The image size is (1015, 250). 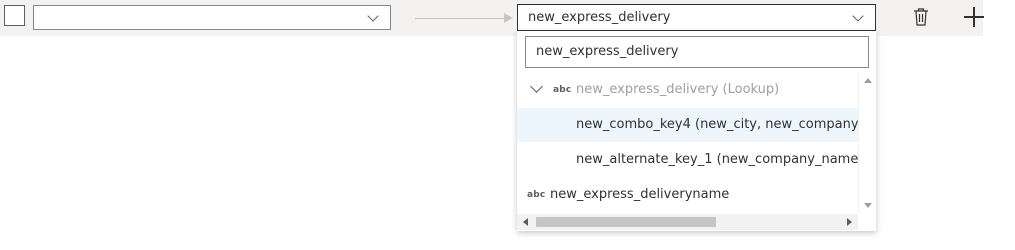 I want to click on trash-icon, so click(x=921, y=17).